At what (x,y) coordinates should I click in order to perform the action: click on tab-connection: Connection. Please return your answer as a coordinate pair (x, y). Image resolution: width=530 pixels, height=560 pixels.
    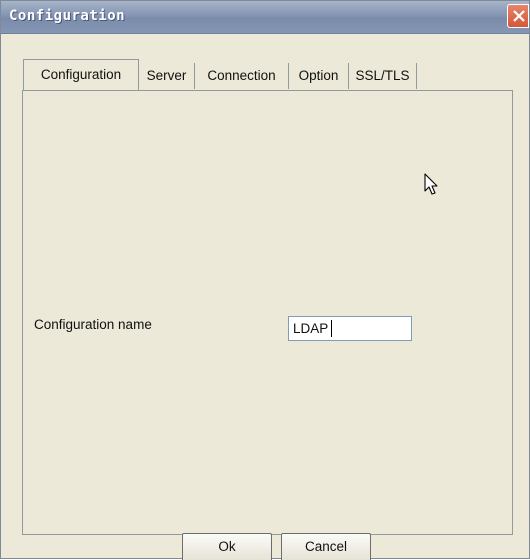
    Looking at the image, I should click on (242, 76).